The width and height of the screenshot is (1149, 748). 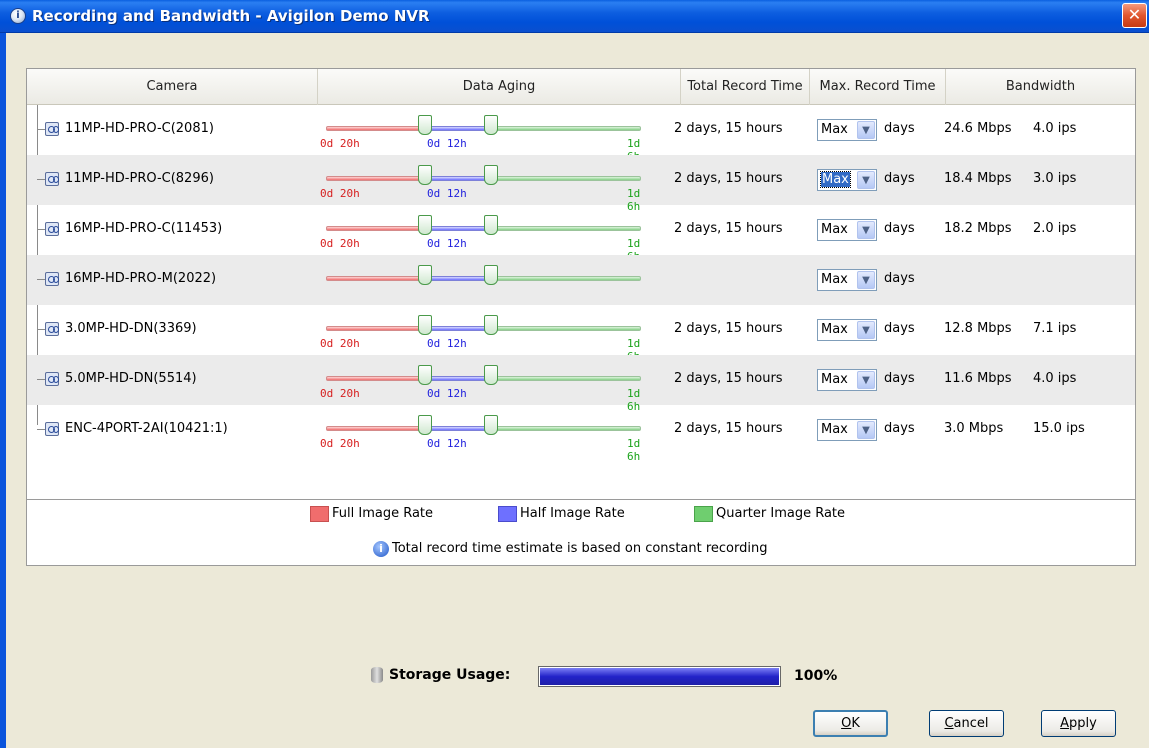 What do you see at coordinates (371, 515) in the screenshot?
I see `legend-full-image-rate: Full Image Rate` at bounding box center [371, 515].